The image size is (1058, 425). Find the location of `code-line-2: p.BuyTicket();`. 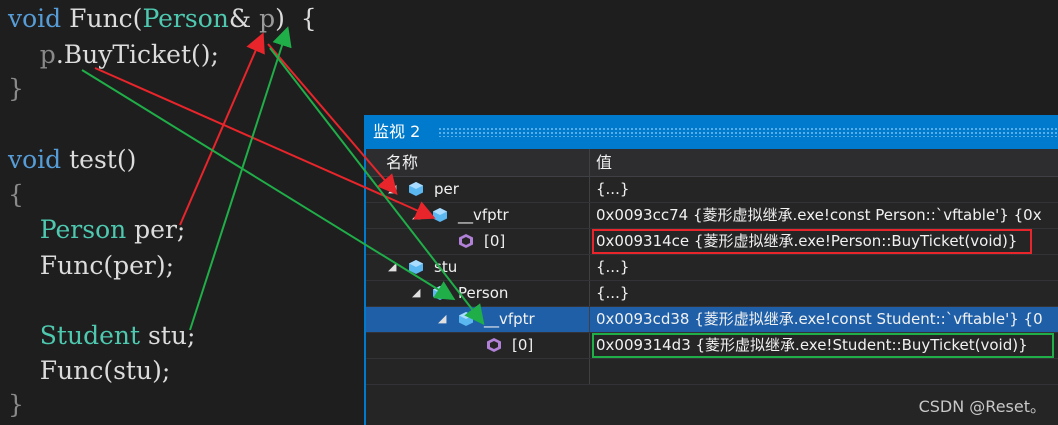

code-line-2: p.BuyTicket(); is located at coordinates (129, 54).